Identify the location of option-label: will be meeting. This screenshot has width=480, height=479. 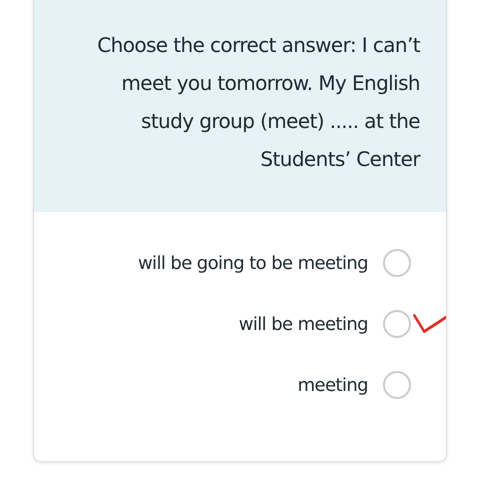
(303, 324).